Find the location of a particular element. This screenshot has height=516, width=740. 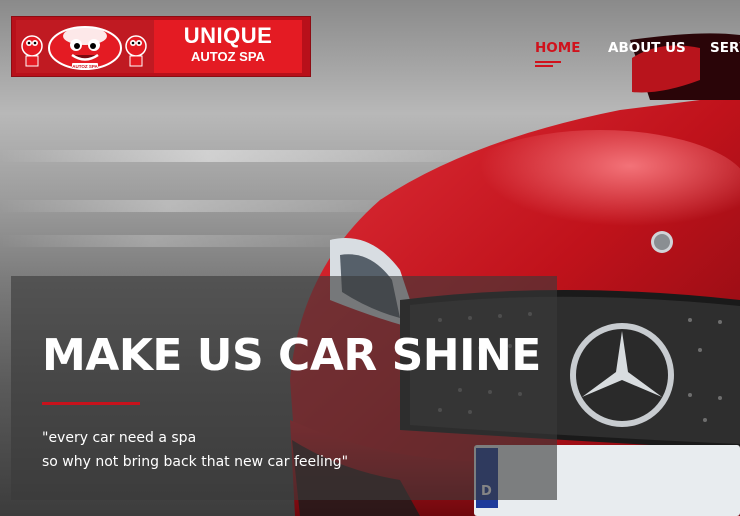

nav-home: HOME is located at coordinates (558, 53).